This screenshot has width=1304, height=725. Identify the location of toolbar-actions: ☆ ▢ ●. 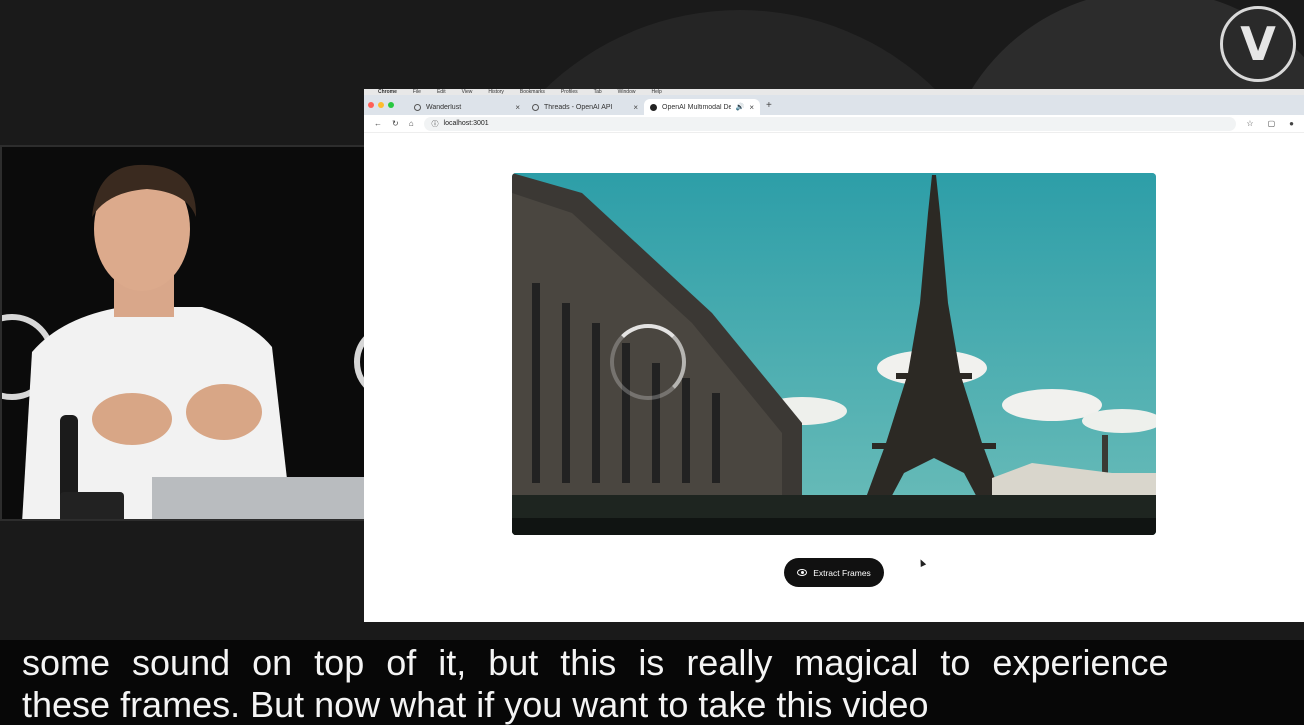
(1270, 123).